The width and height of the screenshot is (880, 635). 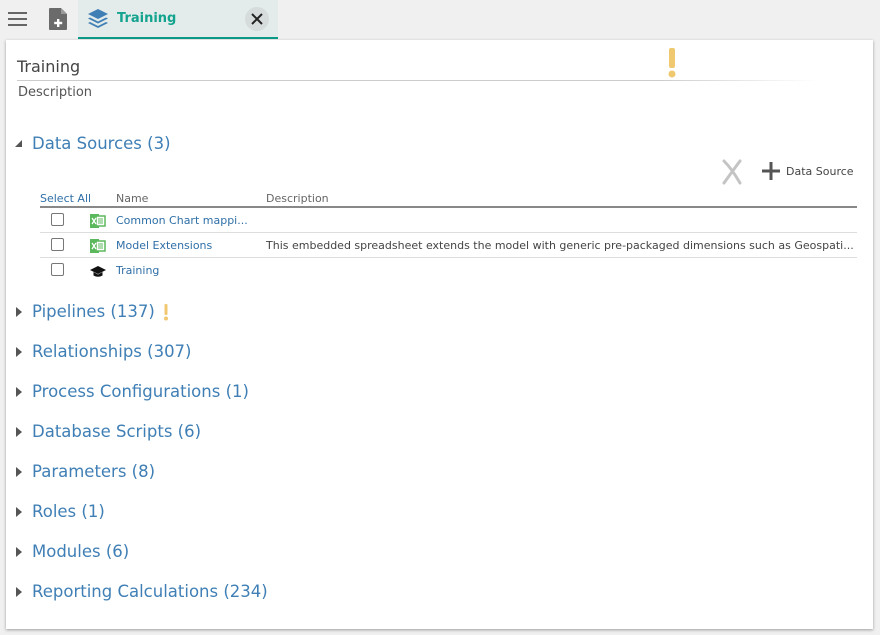 What do you see at coordinates (140, 391) in the screenshot?
I see `section-label: Process Configurations (1)` at bounding box center [140, 391].